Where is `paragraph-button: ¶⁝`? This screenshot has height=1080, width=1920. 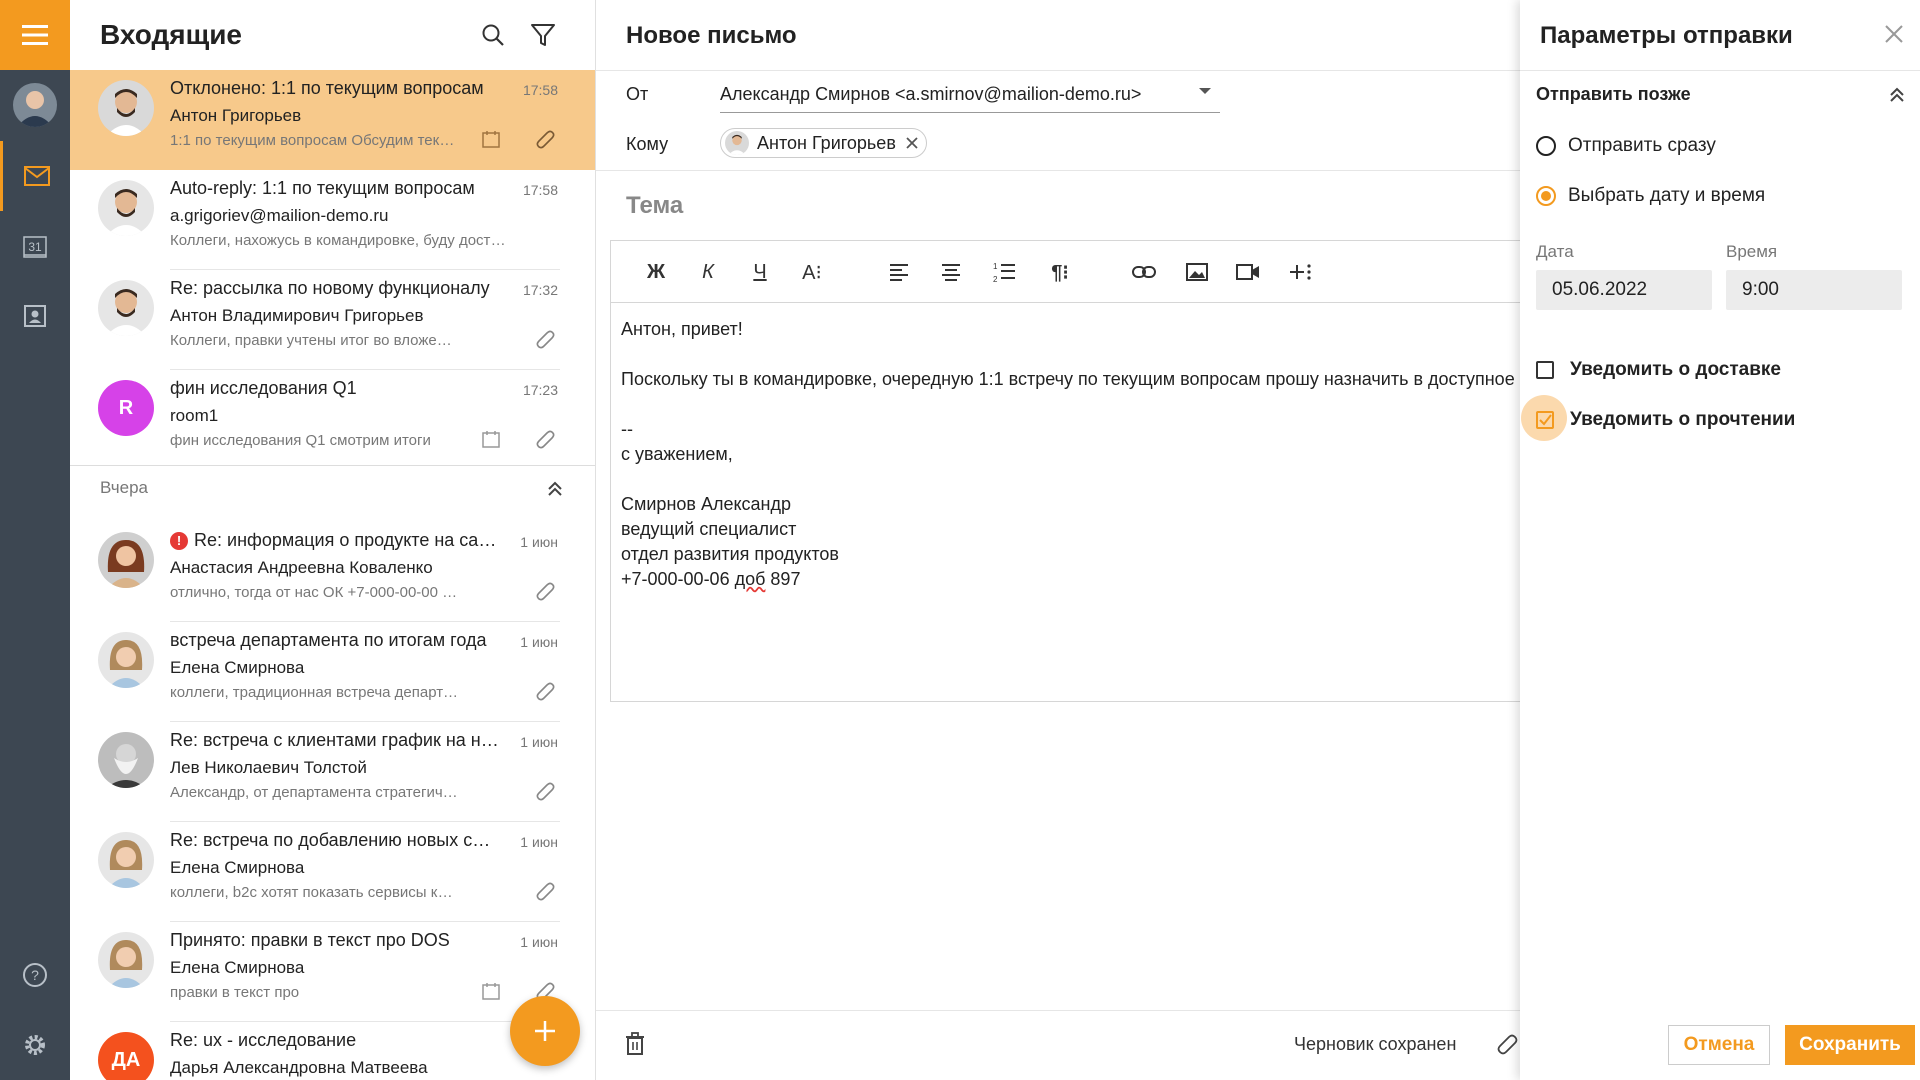 paragraph-button: ¶⁝ is located at coordinates (1060, 272).